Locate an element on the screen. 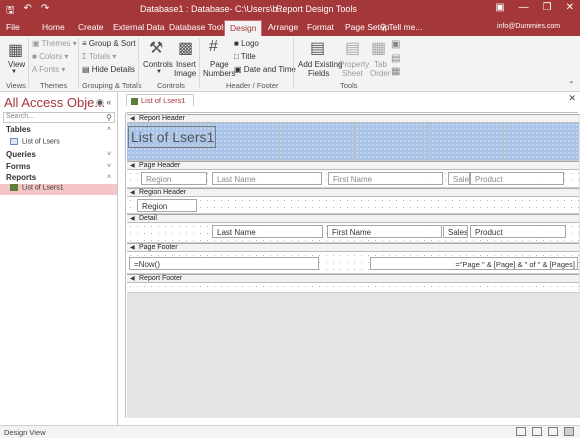 Image resolution: width=580 pixels, height=438 pixels. collapse-ribbon-icon: ⌃ is located at coordinates (571, 84).